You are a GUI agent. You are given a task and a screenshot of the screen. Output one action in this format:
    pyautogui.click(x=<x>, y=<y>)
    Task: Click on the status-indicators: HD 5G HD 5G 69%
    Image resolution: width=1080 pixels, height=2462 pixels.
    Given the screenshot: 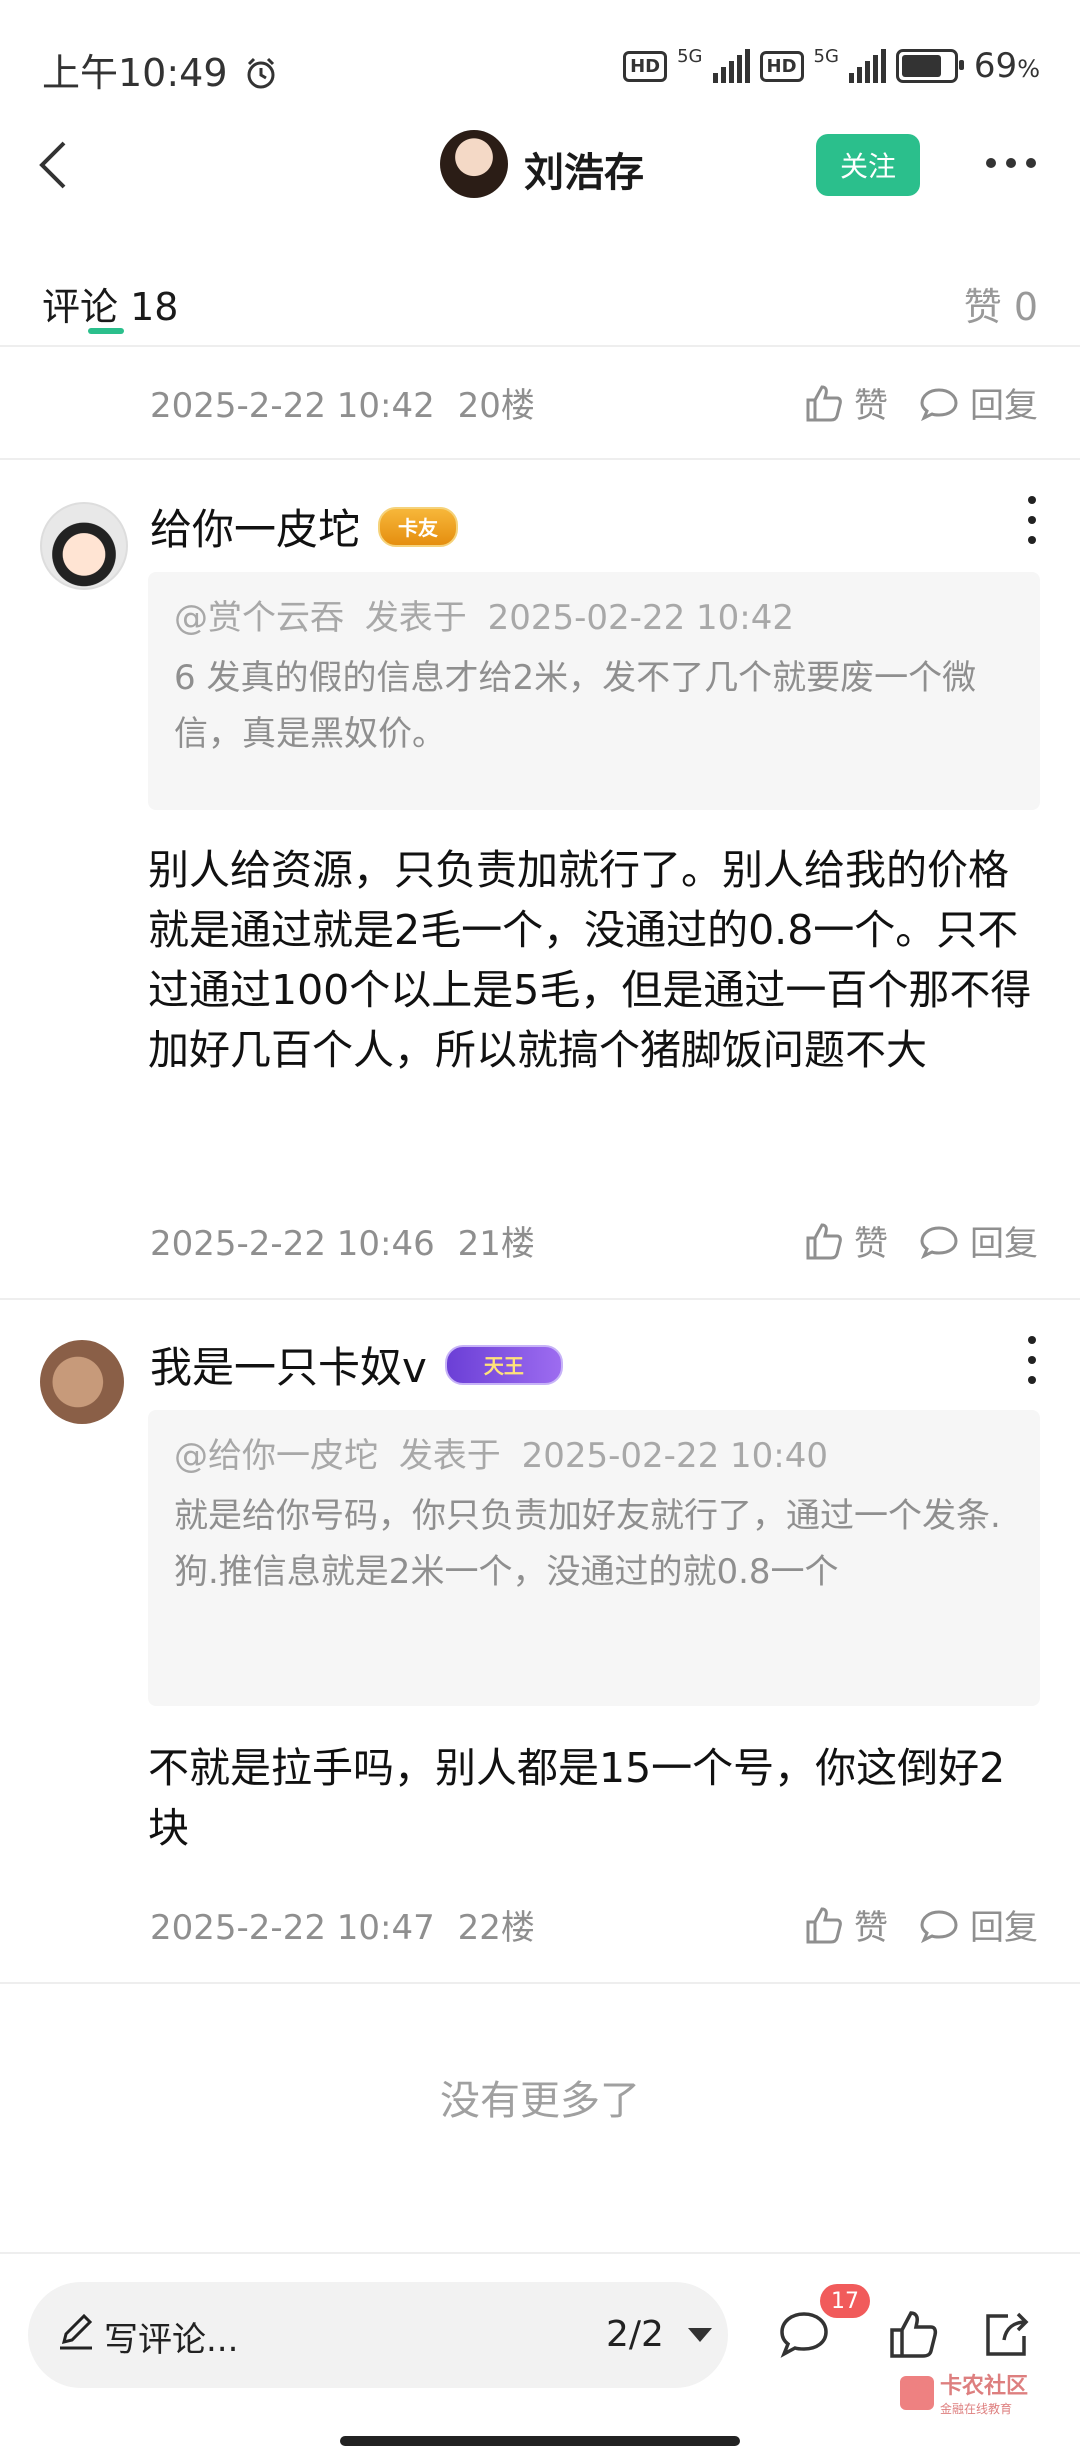 What is the action you would take?
    pyautogui.click(x=831, y=66)
    